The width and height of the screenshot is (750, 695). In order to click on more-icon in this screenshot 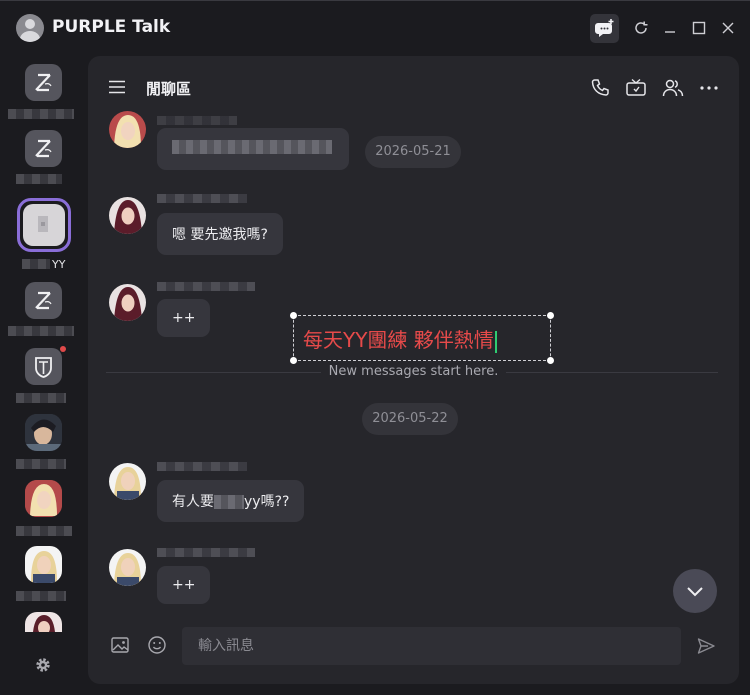, I will do `click(709, 88)`.